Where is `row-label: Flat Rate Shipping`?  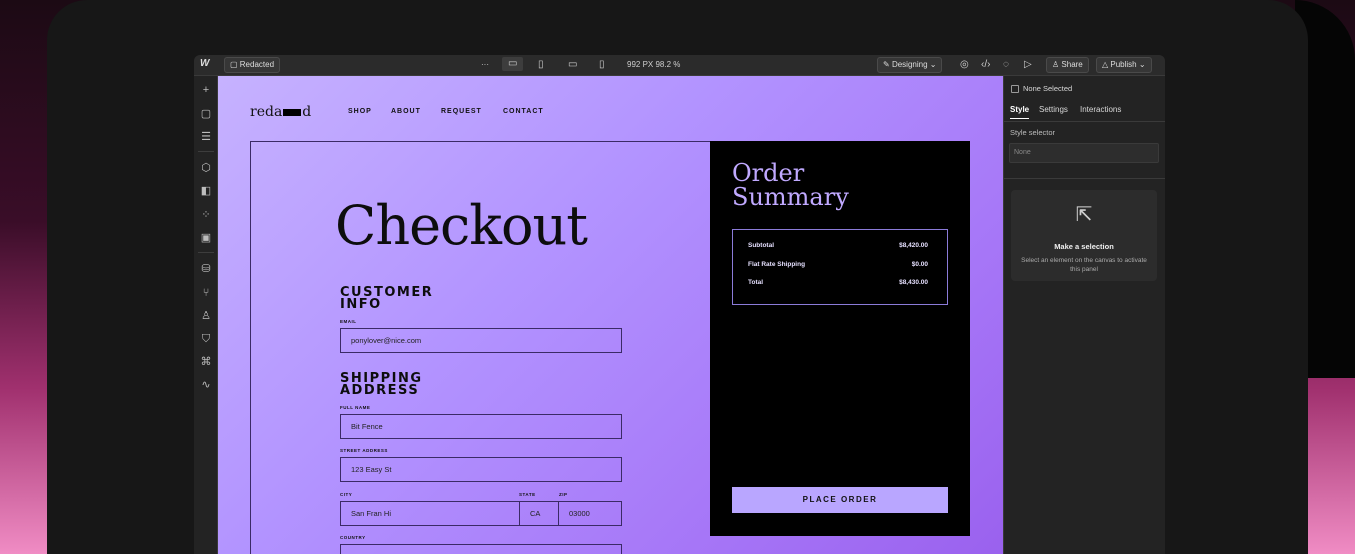
row-label: Flat Rate Shipping is located at coordinates (777, 264).